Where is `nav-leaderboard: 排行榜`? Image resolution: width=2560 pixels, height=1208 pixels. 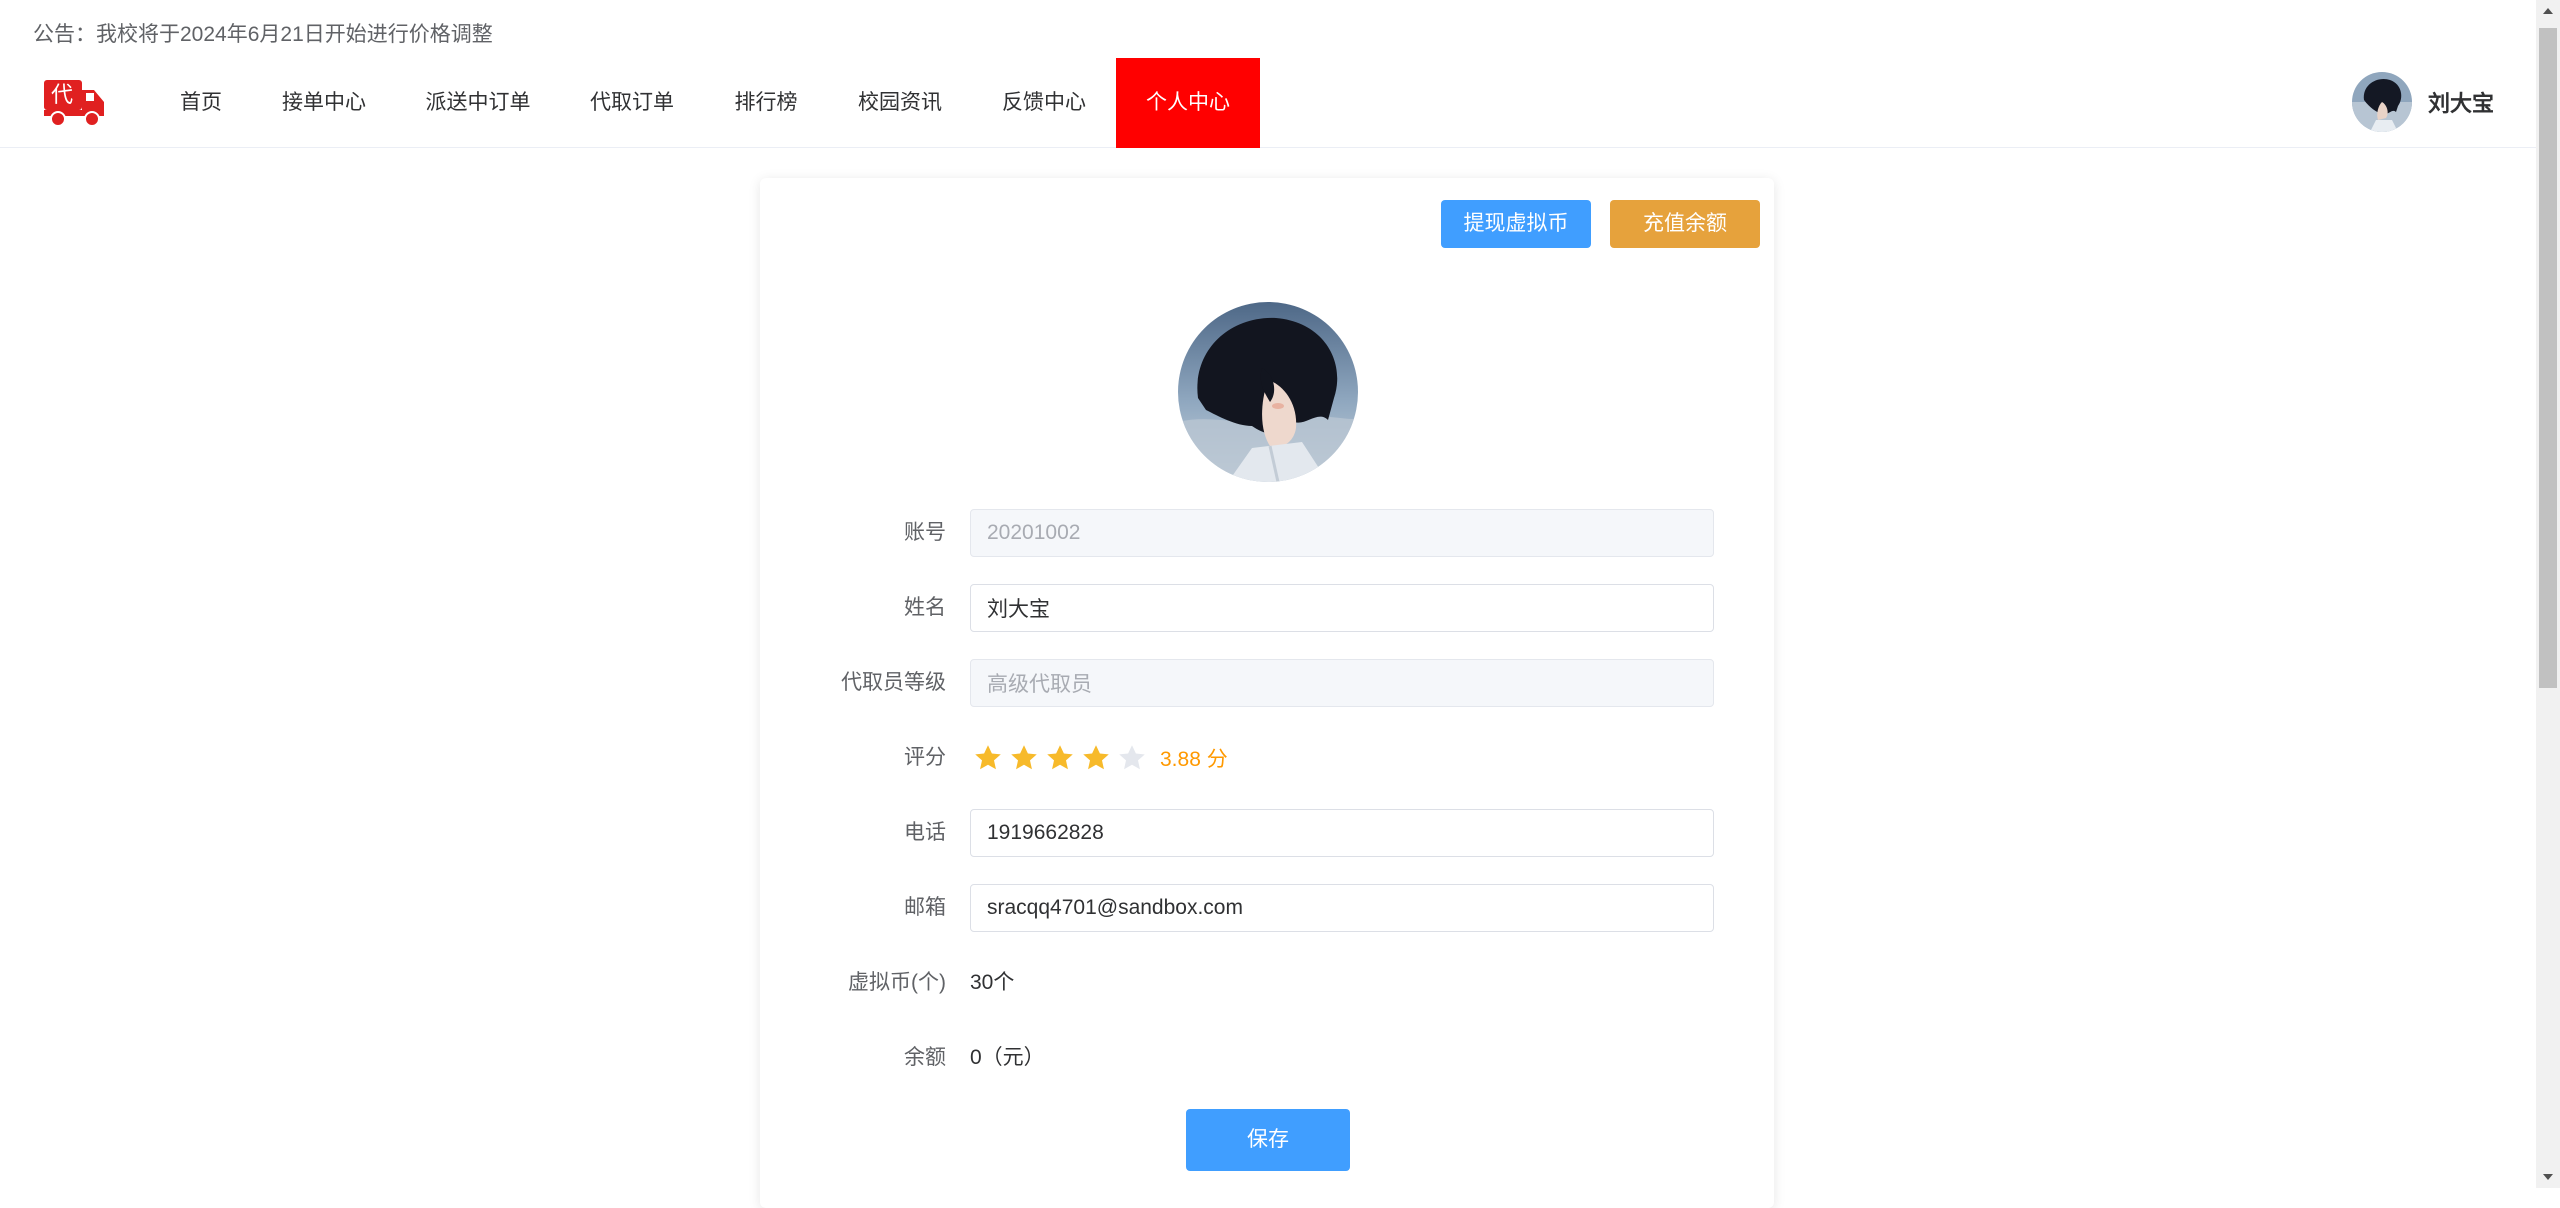 nav-leaderboard: 排行榜 is located at coordinates (766, 103).